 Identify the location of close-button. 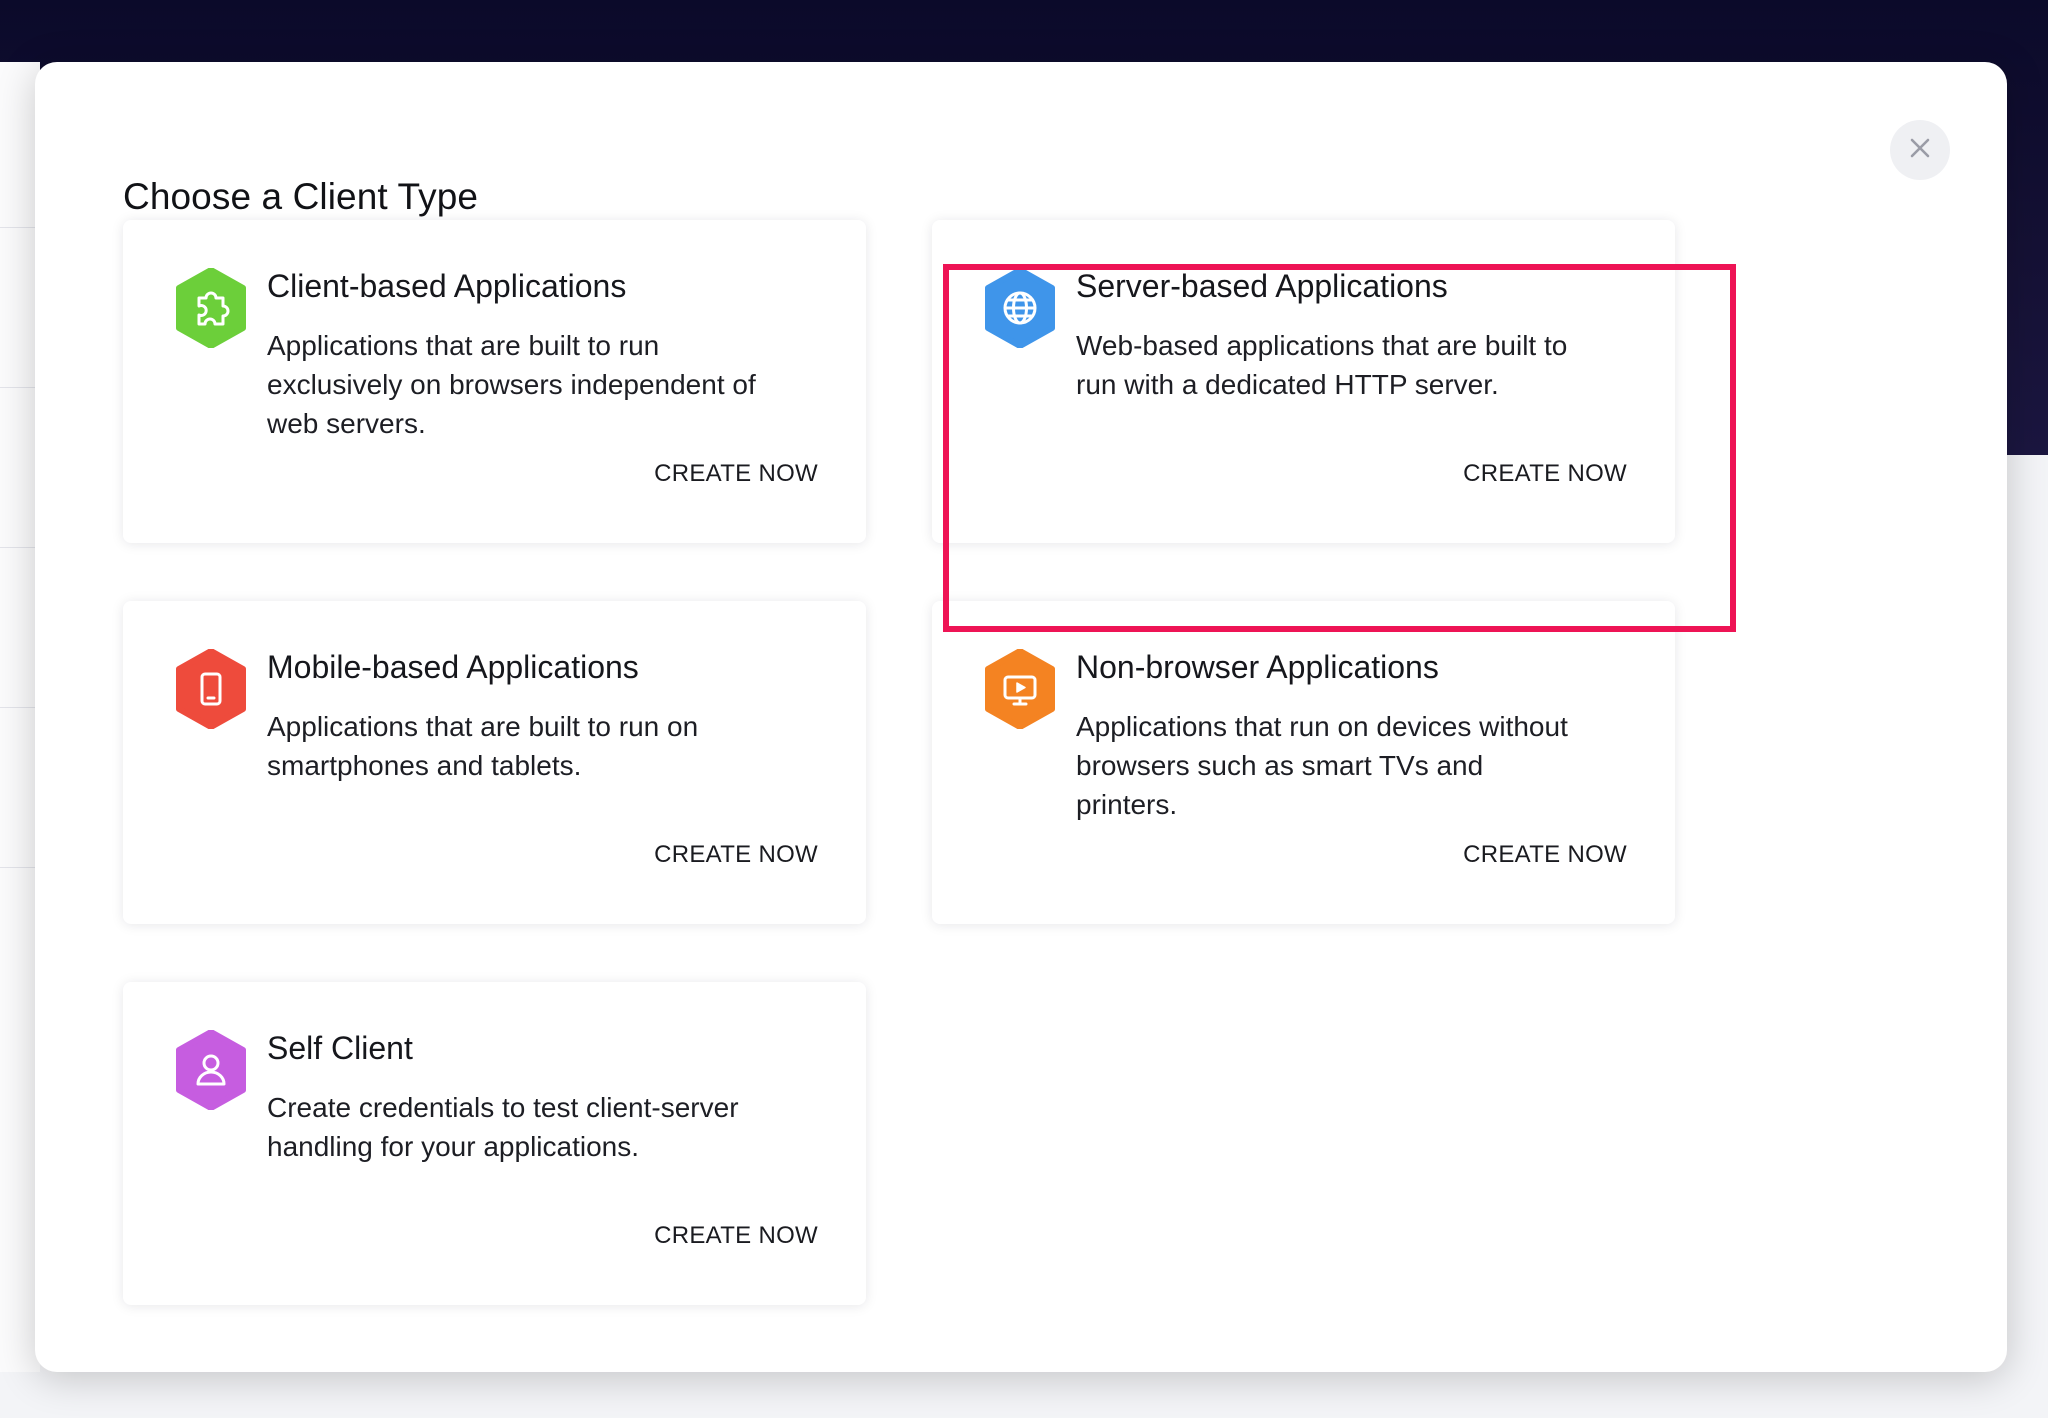
(1920, 150).